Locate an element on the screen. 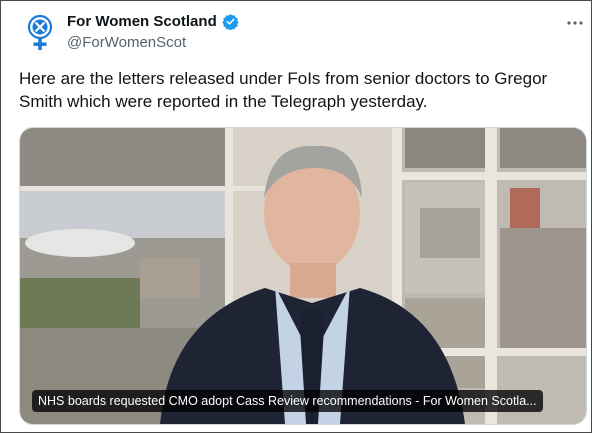 The height and width of the screenshot is (433, 592). more-options-icon is located at coordinates (575, 23).